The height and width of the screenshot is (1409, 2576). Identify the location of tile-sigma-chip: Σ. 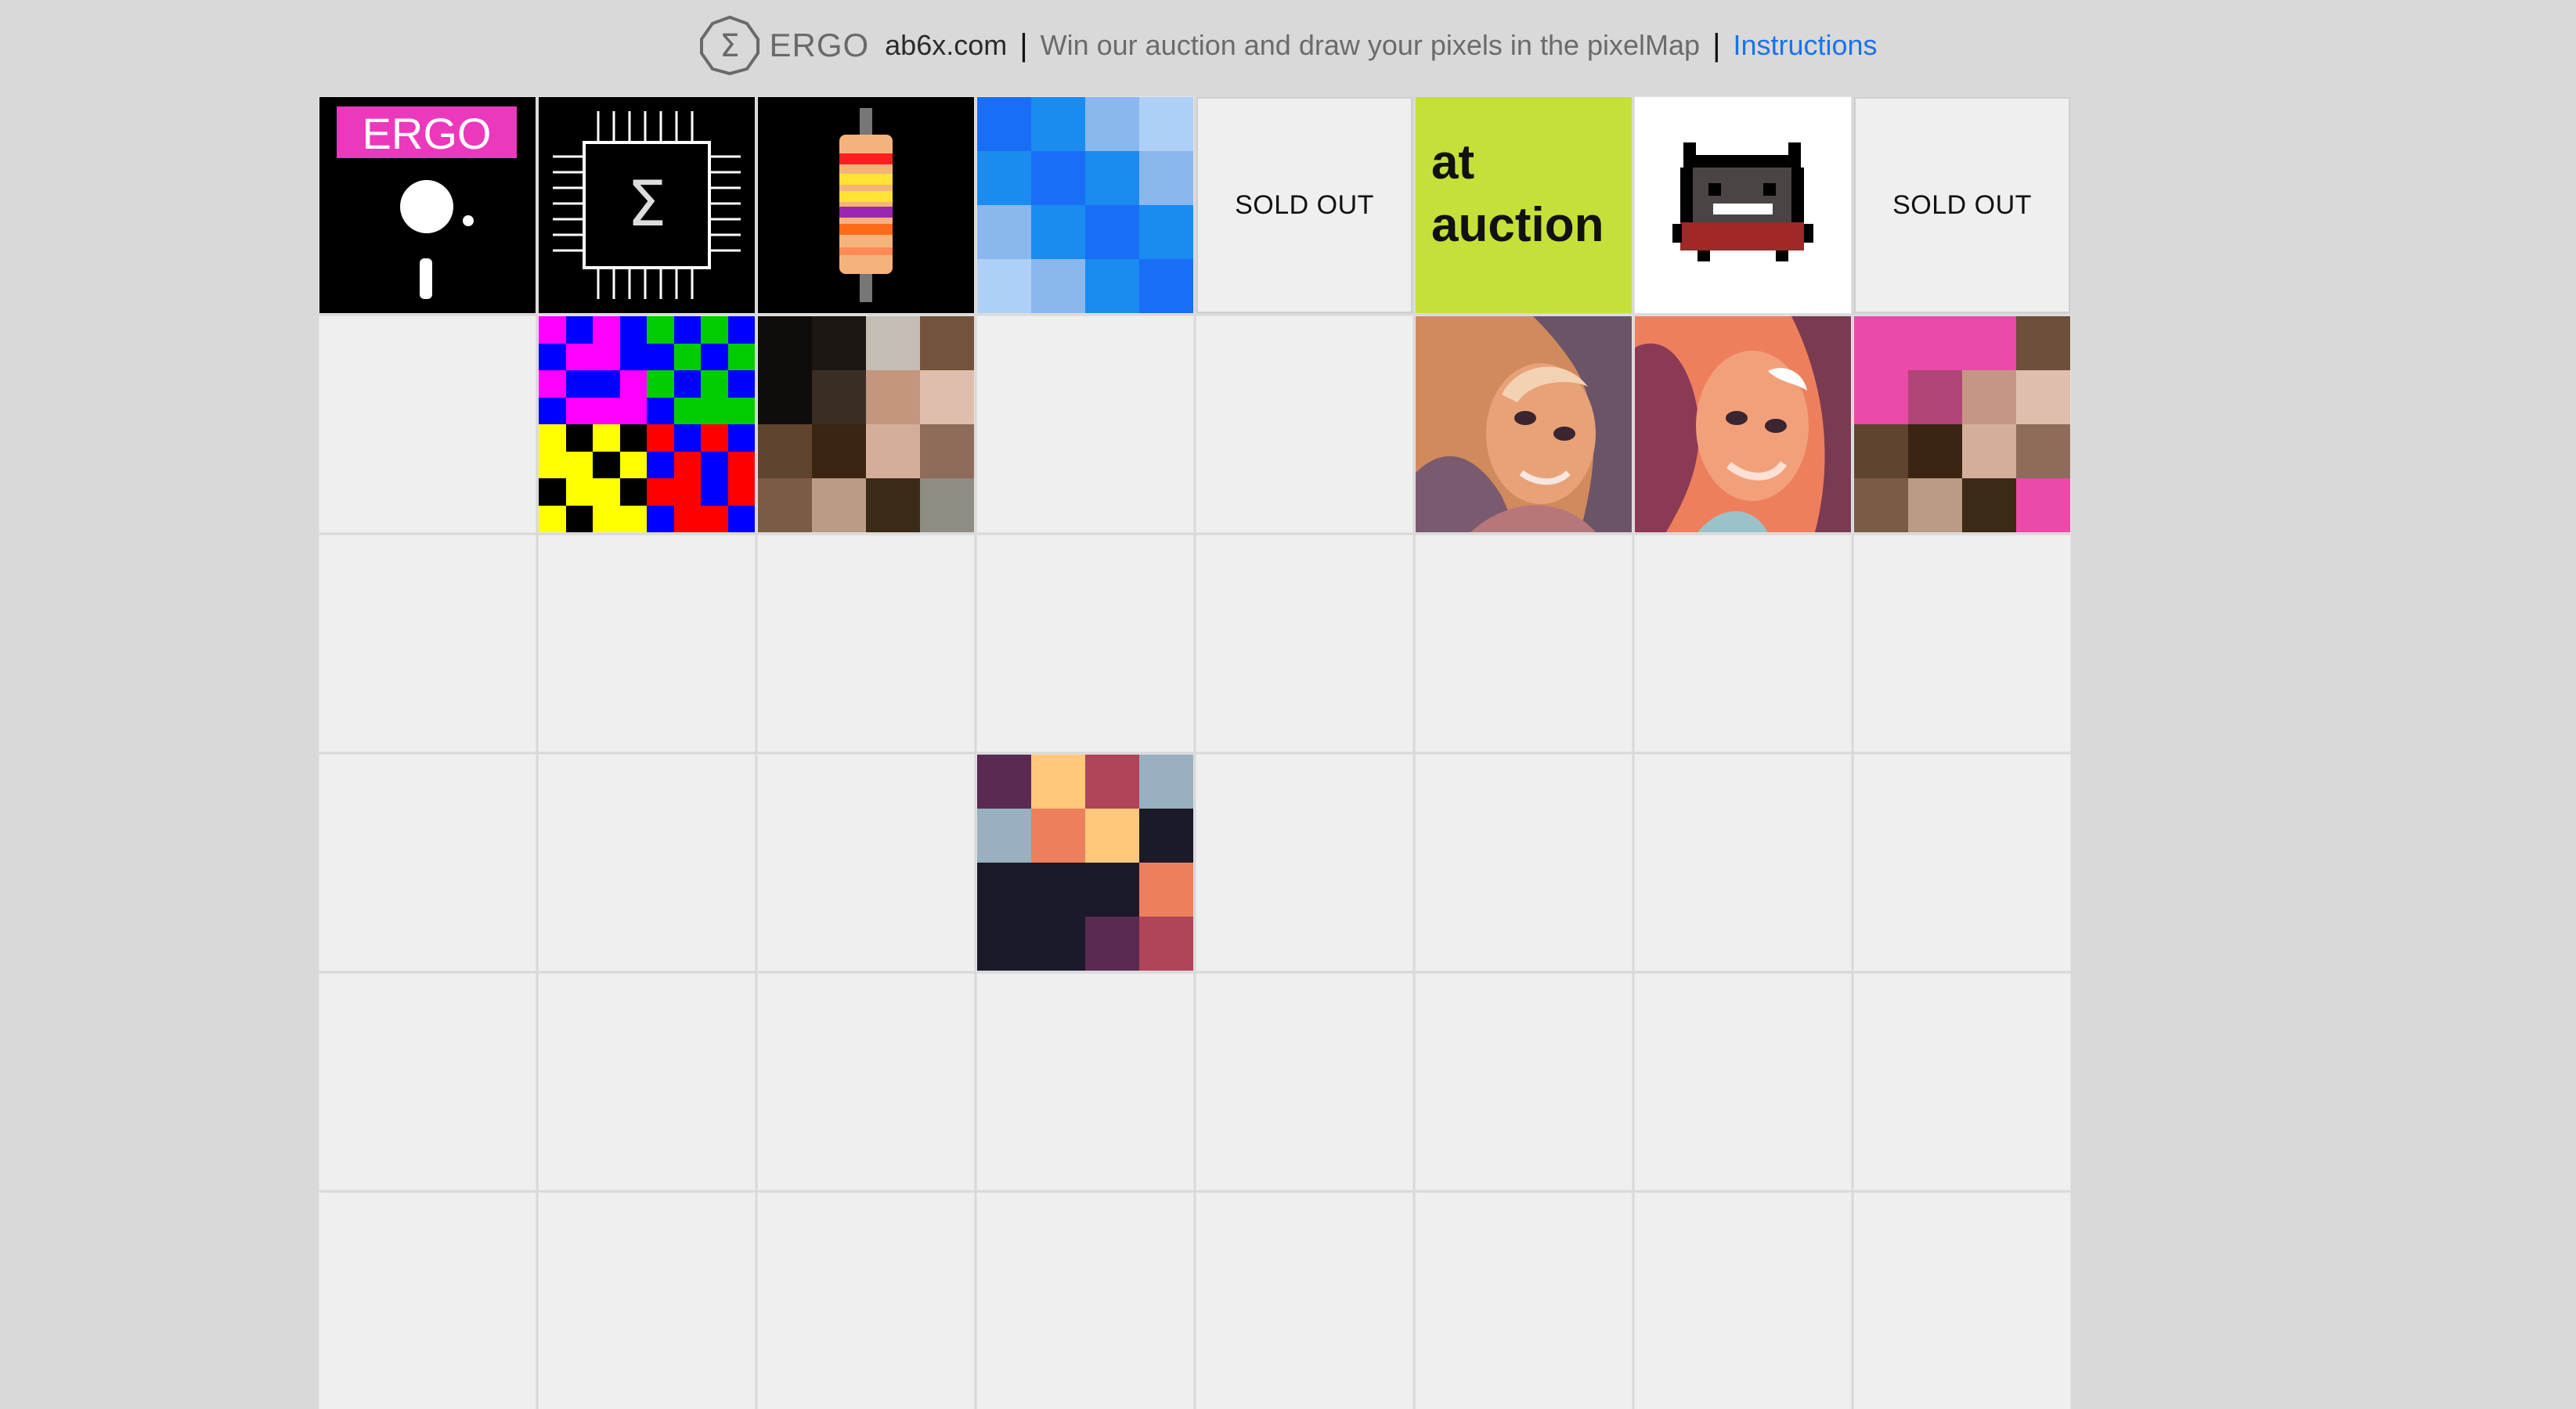
(647, 205).